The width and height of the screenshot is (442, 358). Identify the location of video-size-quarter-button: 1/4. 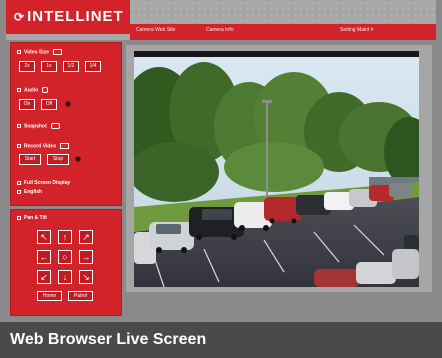
(93, 66).